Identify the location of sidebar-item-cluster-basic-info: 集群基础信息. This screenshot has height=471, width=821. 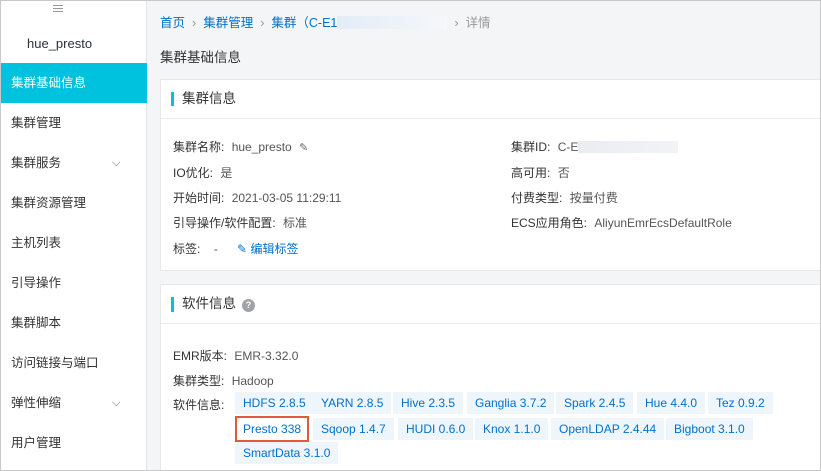
(74, 83).